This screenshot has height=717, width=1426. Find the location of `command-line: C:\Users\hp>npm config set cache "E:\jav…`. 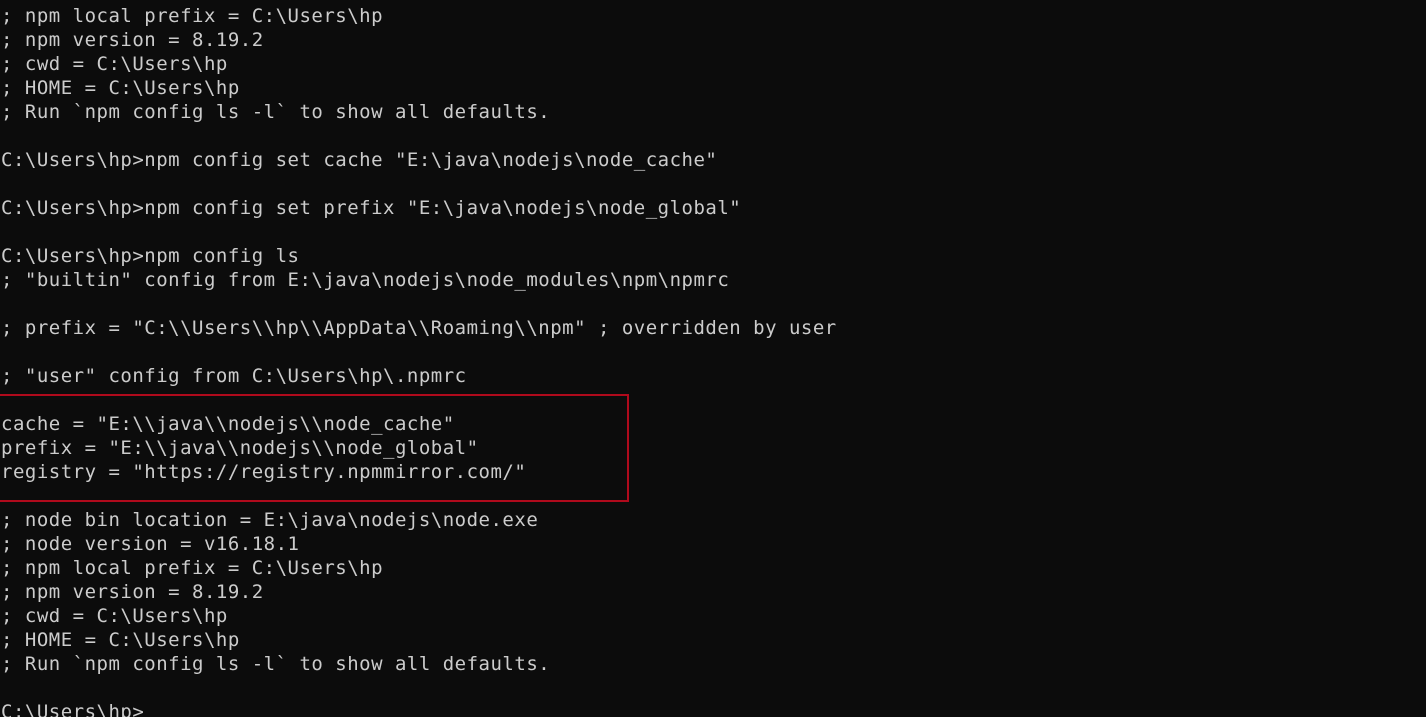

command-line: C:\Users\hp>npm config set cache "E:\jav… is located at coordinates (359, 160).